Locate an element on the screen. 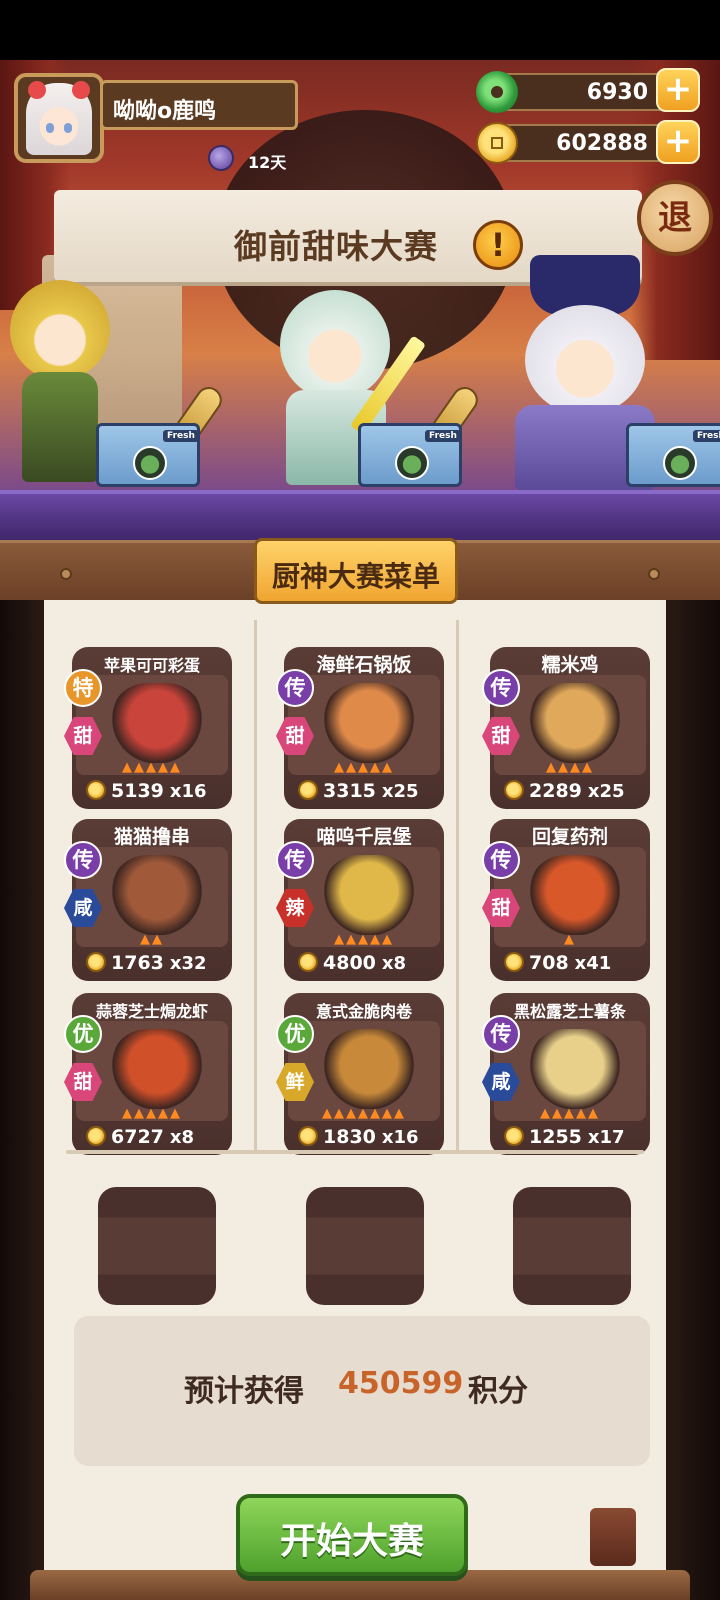 The width and height of the screenshot is (720, 1600). dish-name: 苹果可可彩蛋 is located at coordinates (151, 665).